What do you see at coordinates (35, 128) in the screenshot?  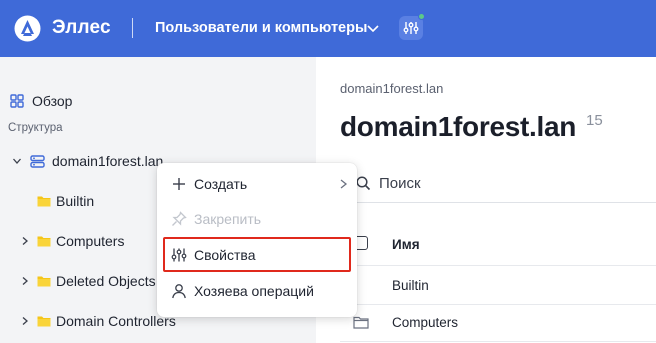 I see `structure-heading: Структура` at bounding box center [35, 128].